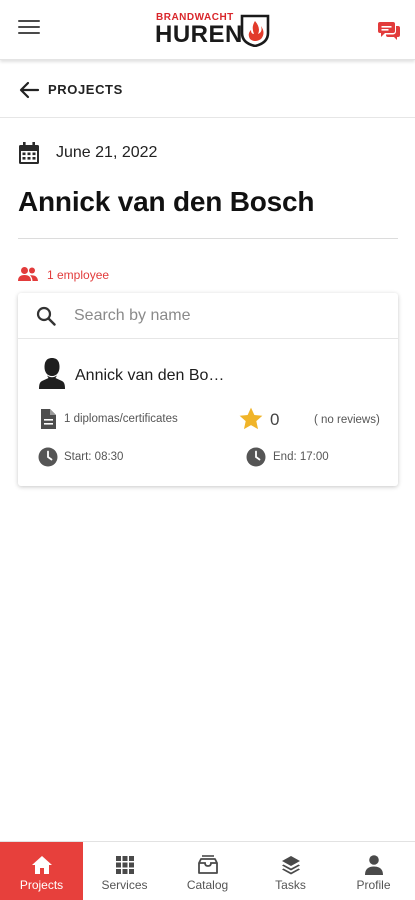 The image size is (415, 900). Describe the element at coordinates (28, 274) in the screenshot. I see `people-icon` at that location.